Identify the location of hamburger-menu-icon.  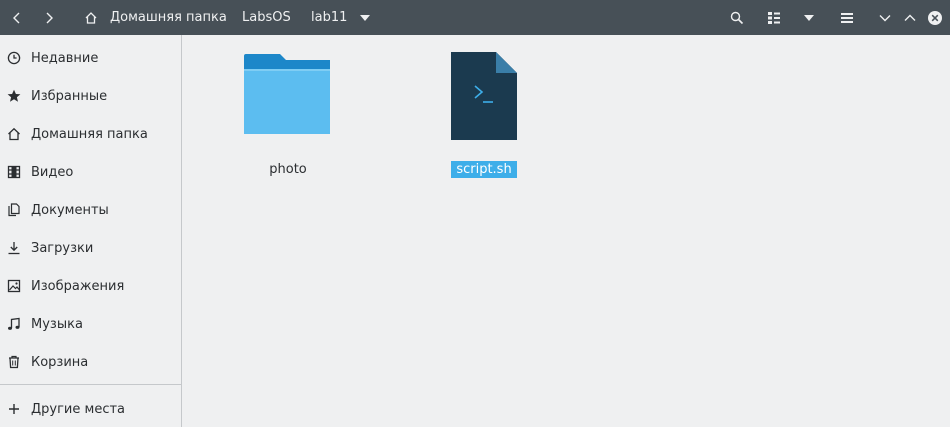
(847, 17).